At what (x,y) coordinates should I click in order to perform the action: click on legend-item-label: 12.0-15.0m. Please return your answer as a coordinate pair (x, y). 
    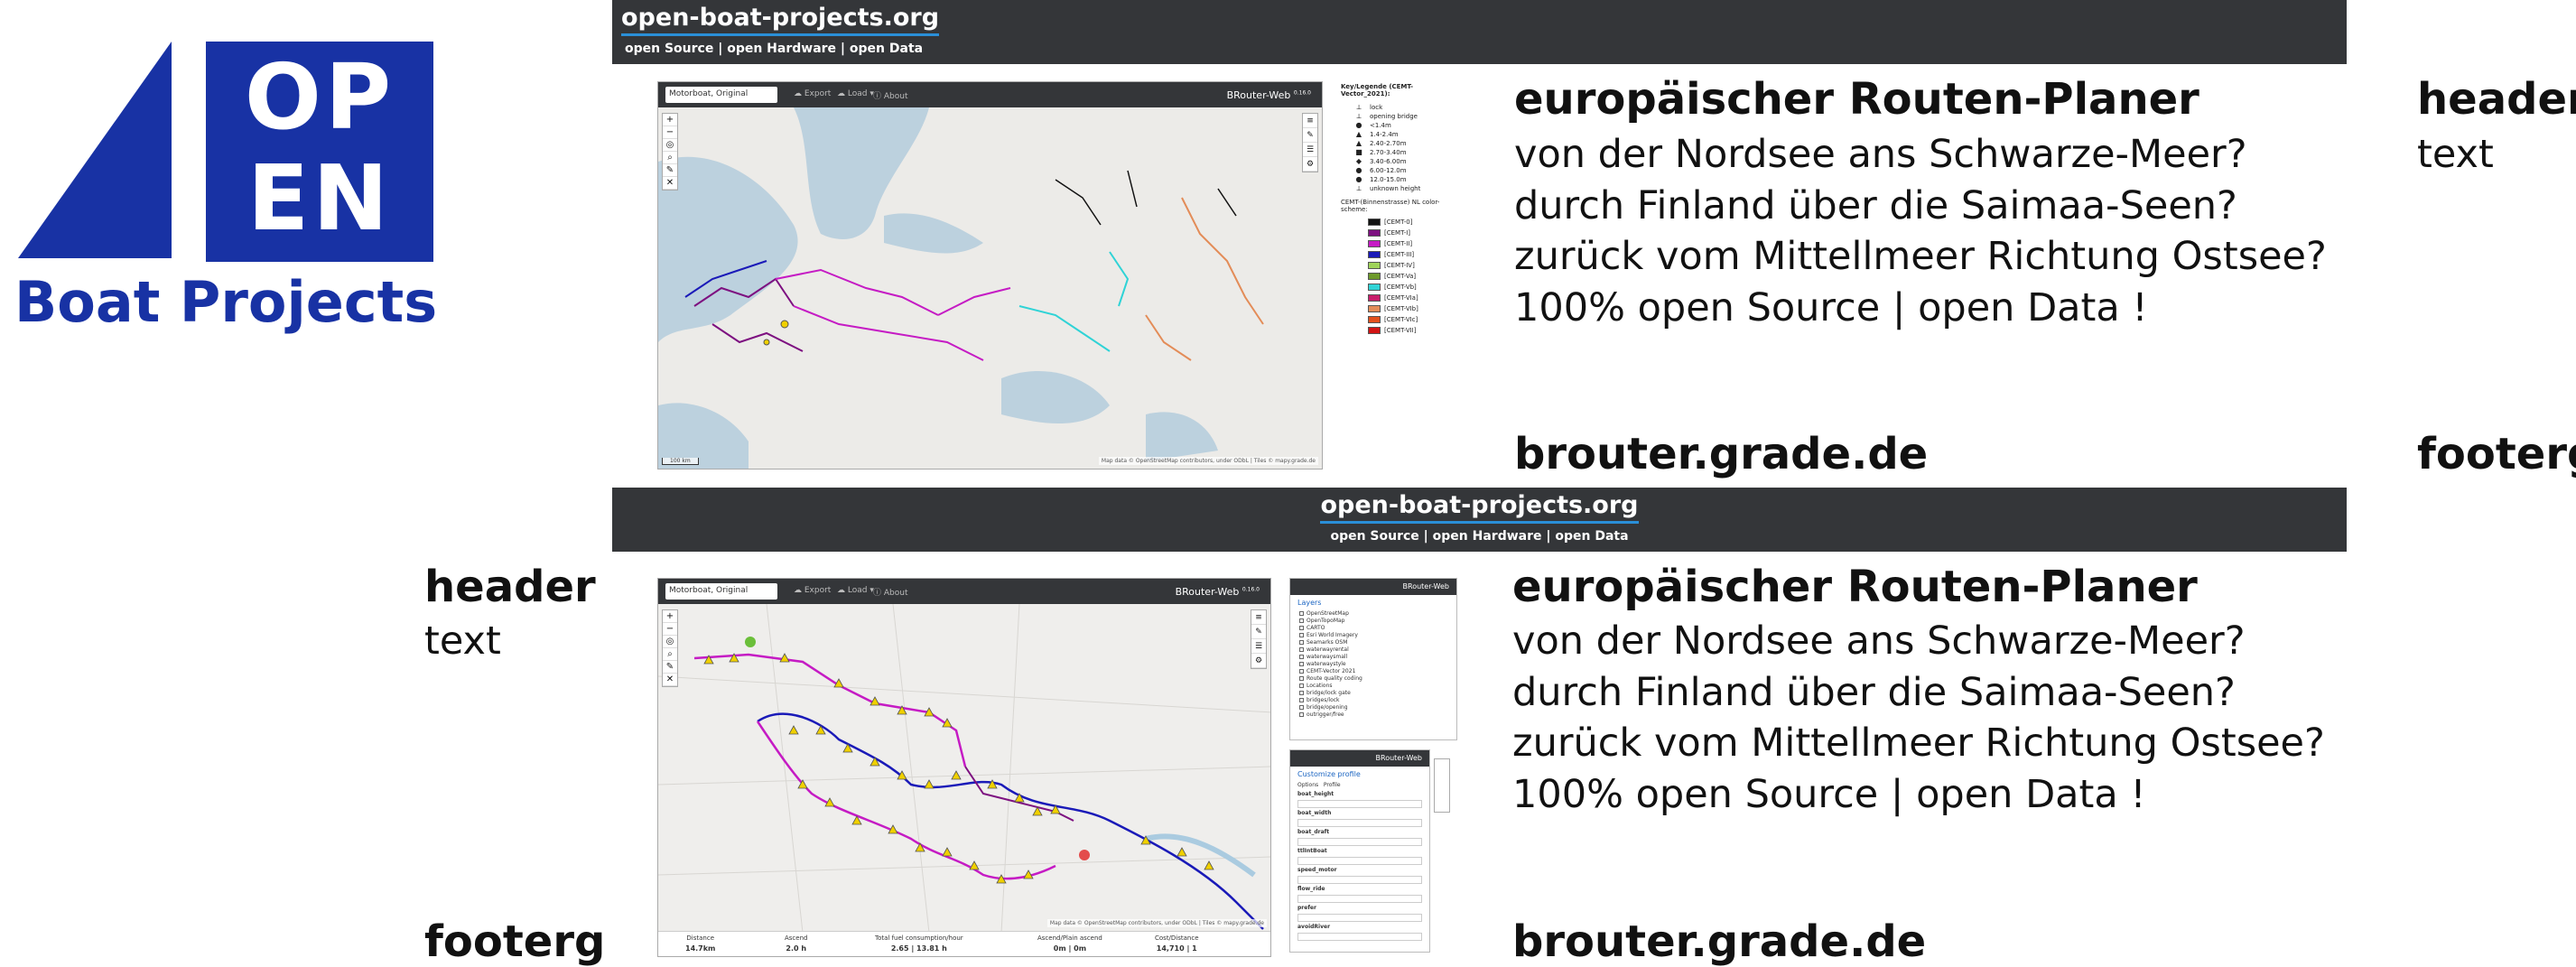
    Looking at the image, I should click on (1388, 179).